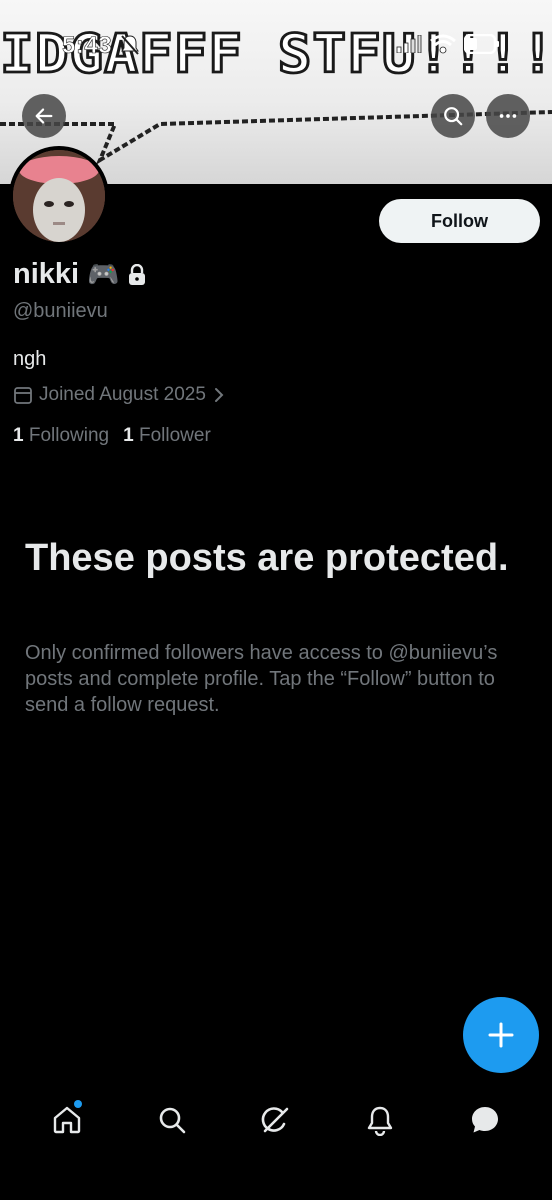  I want to click on bell-icon, so click(380, 1121).